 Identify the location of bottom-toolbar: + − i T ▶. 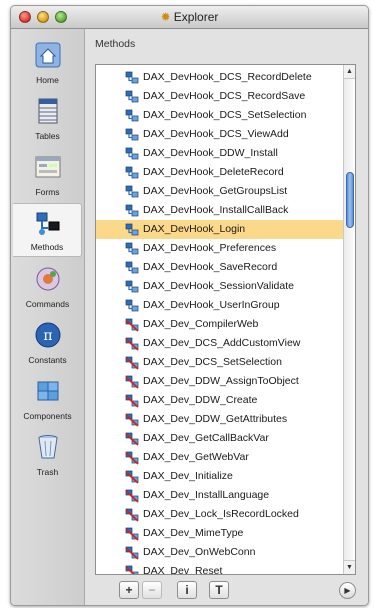
(226, 591).